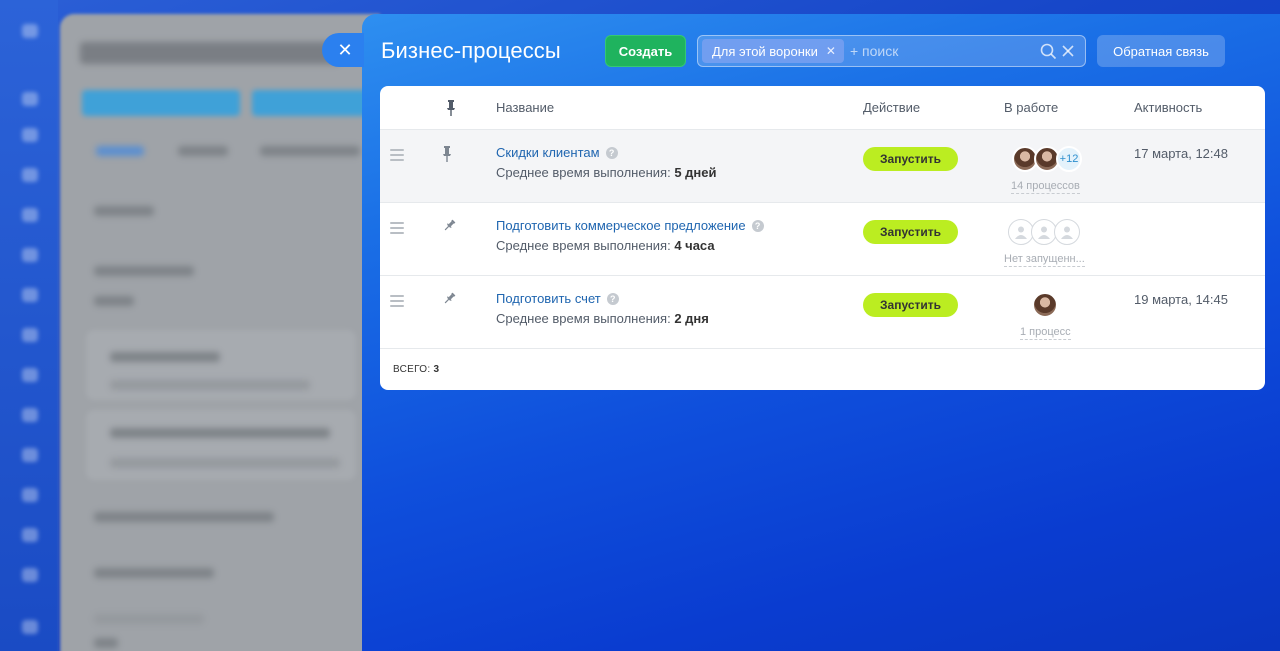 This screenshot has width=1280, height=651. What do you see at coordinates (557, 152) in the screenshot?
I see `process-name-link: Скидки клиентам?` at bounding box center [557, 152].